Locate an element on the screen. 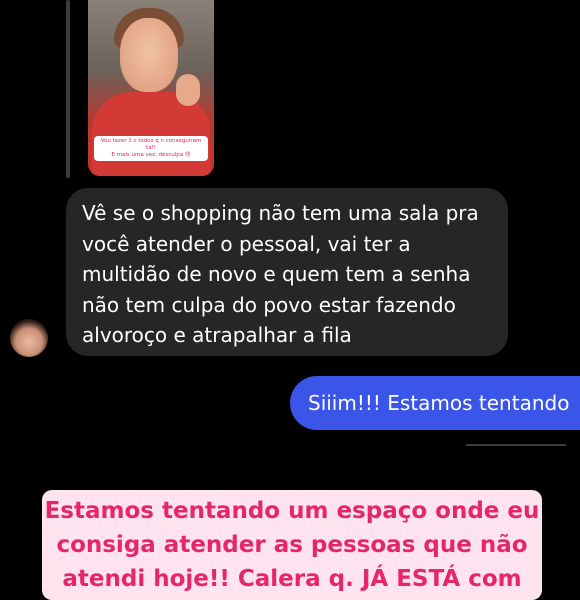 This screenshot has height=600, width=580. outgoing-message-bubble: Siiim!!! Estamos tentando is located at coordinates (435, 403).